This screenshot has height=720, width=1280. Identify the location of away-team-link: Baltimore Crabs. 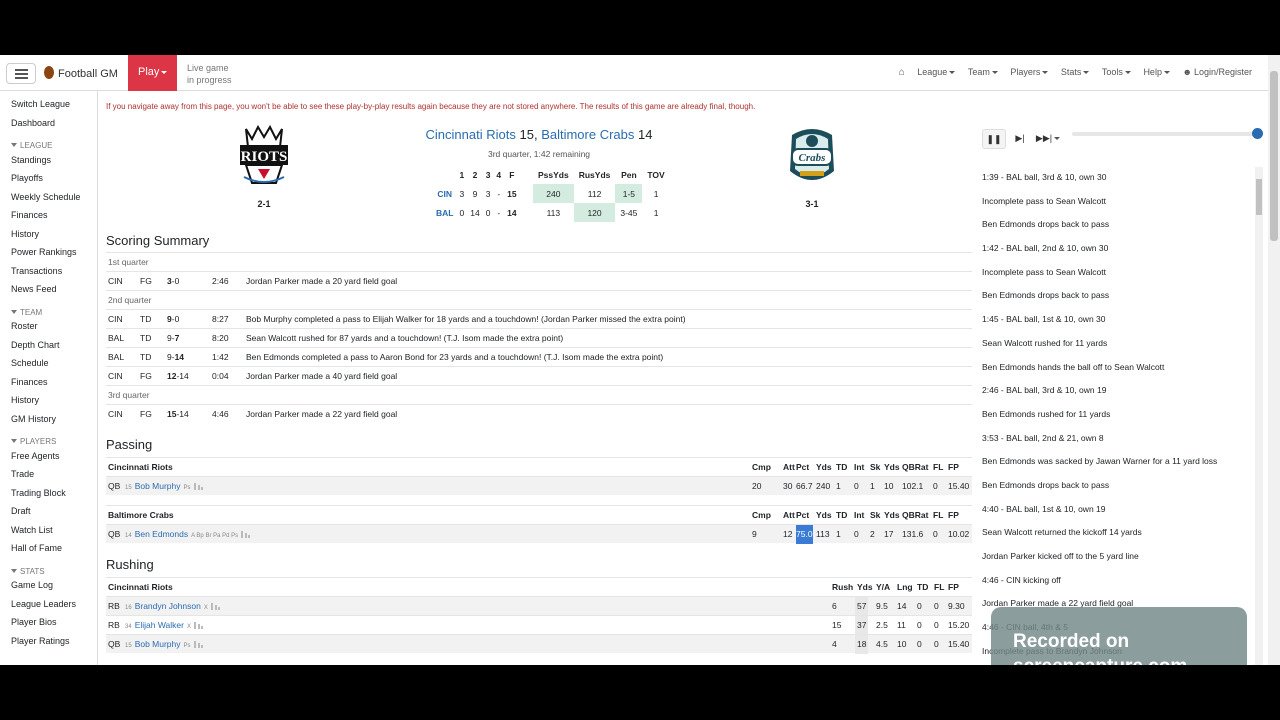
(587, 134).